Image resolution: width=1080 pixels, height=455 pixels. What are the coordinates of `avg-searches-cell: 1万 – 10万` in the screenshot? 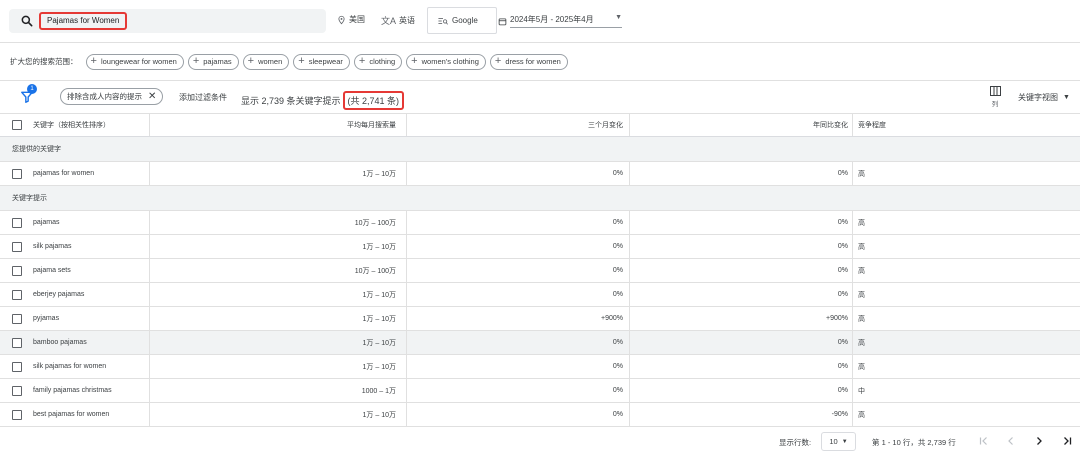 It's located at (278, 342).